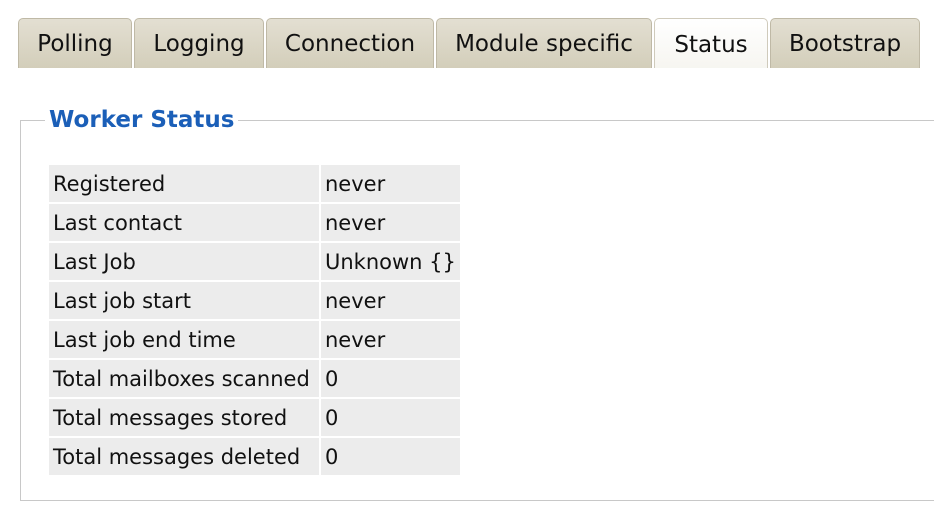 The image size is (934, 521). Describe the element at coordinates (142, 120) in the screenshot. I see `worker-status-legend: Worker Status` at that location.